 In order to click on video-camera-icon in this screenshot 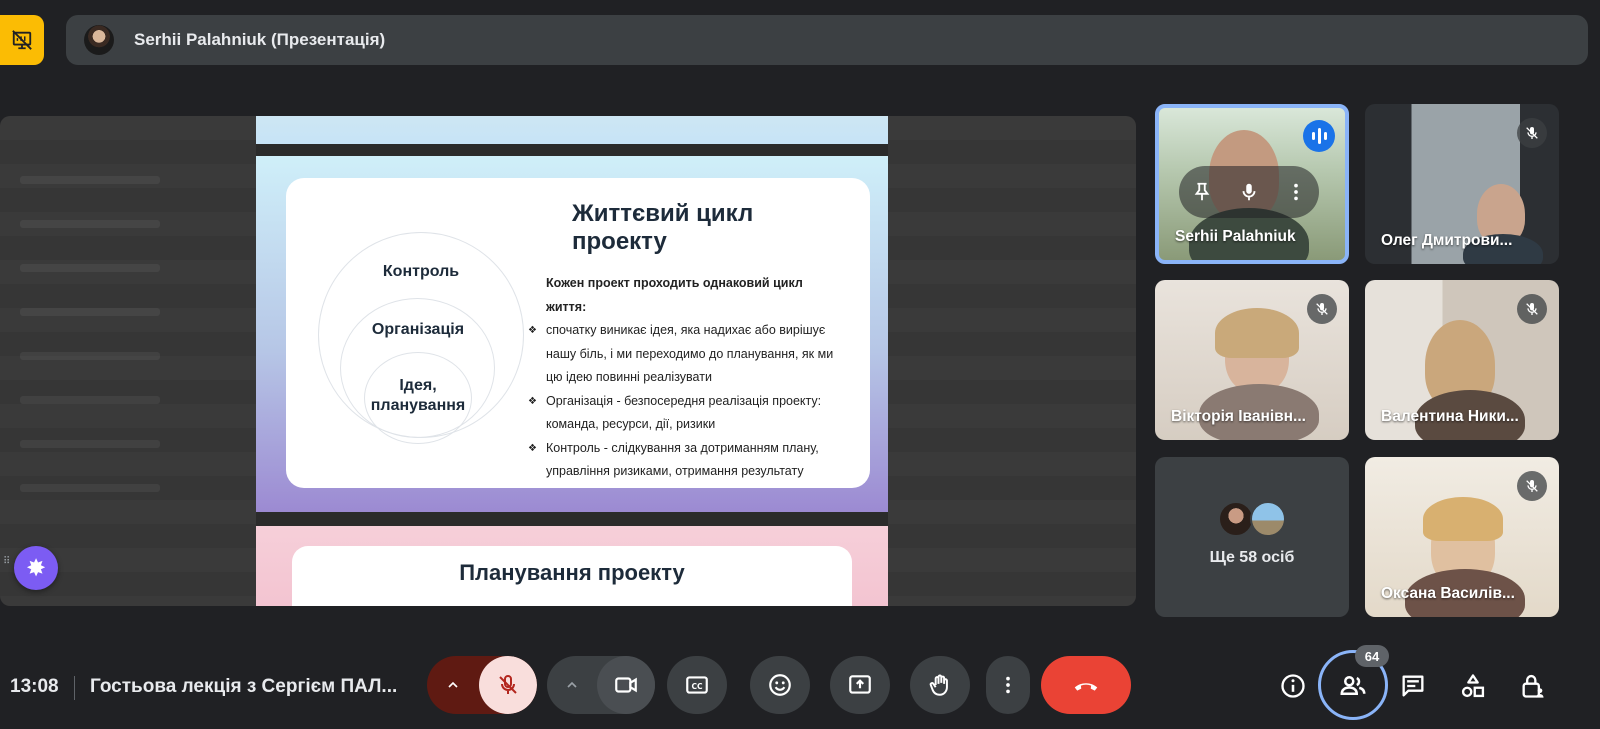, I will do `click(626, 685)`.